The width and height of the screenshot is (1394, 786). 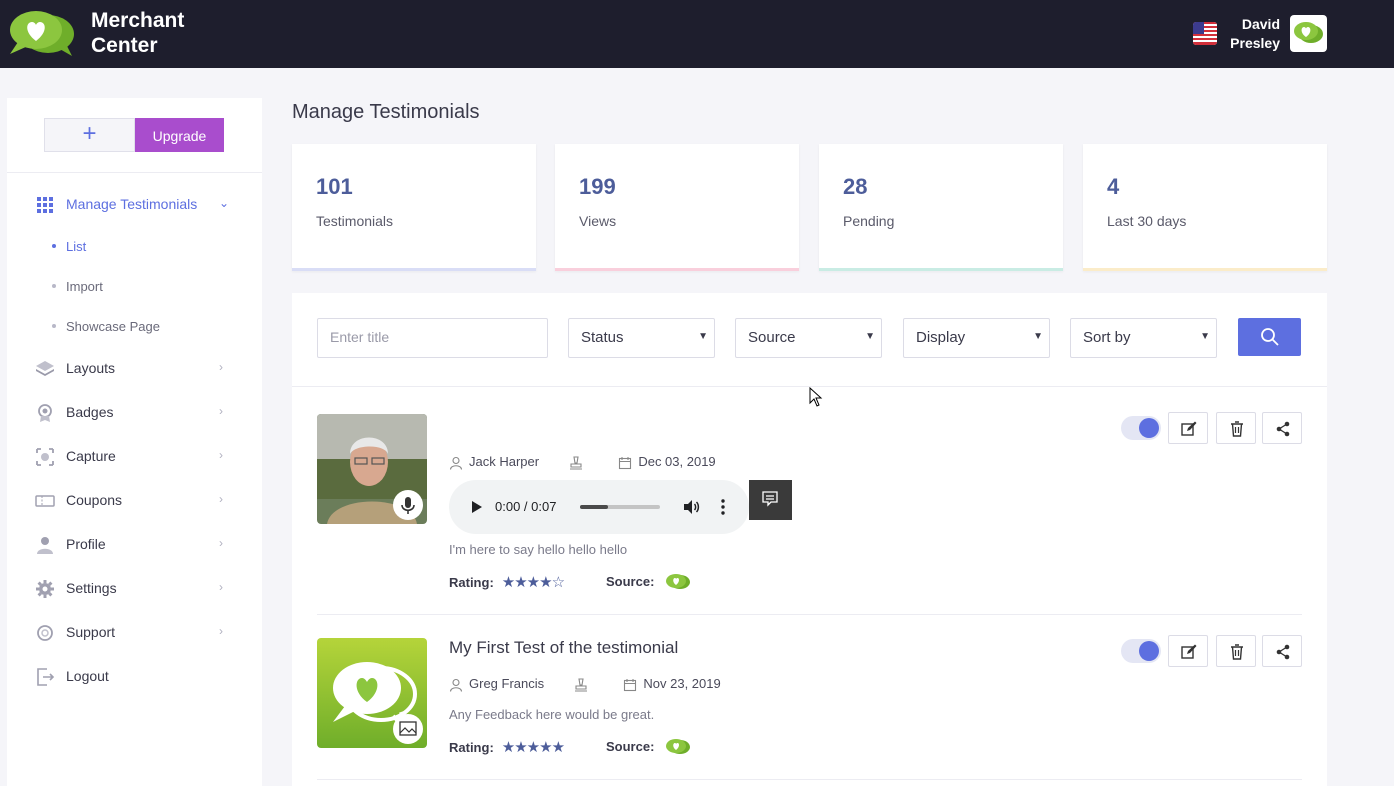 What do you see at coordinates (134, 545) in the screenshot?
I see `sidebar-item-profile: Profile ›` at bounding box center [134, 545].